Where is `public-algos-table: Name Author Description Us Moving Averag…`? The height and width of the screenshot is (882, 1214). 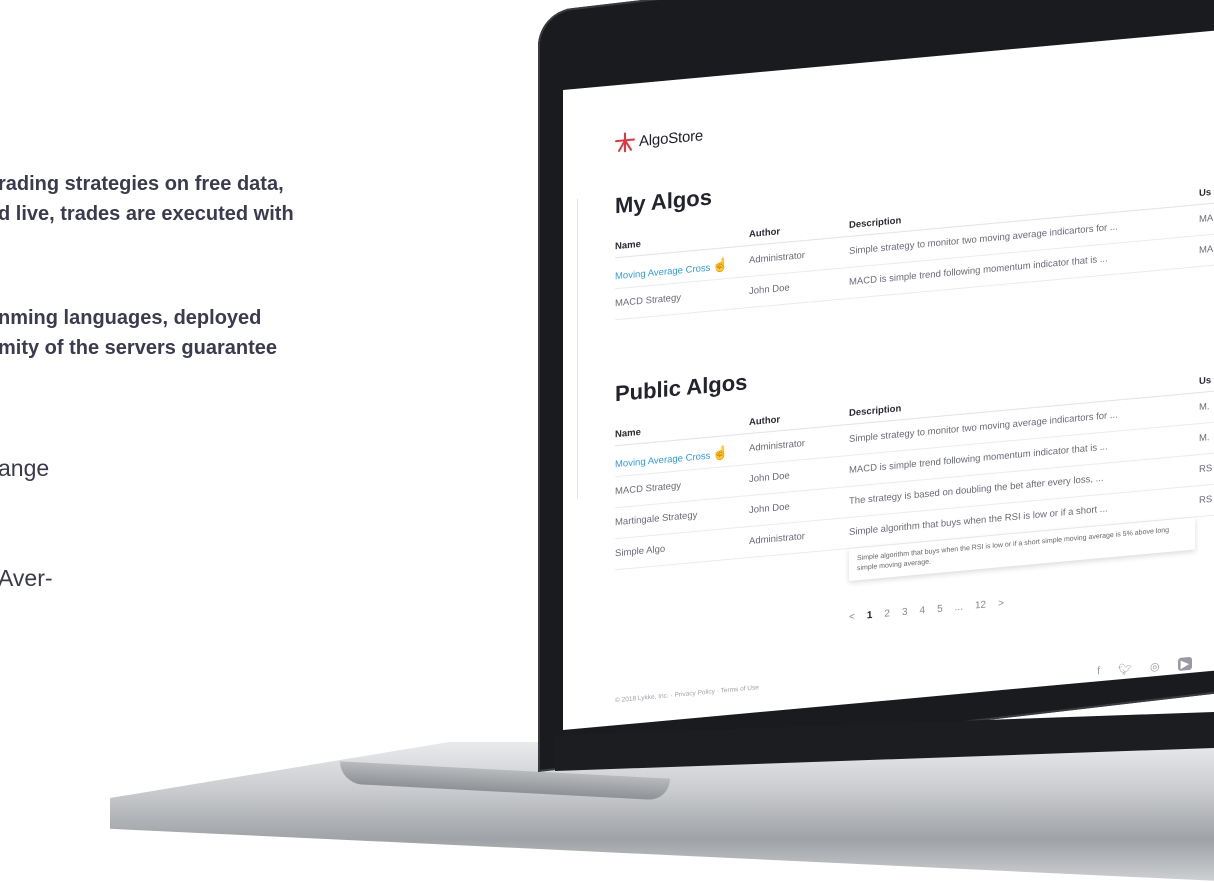
public-algos-table: Name Author Description Us Moving Averag… is located at coordinates (914, 488).